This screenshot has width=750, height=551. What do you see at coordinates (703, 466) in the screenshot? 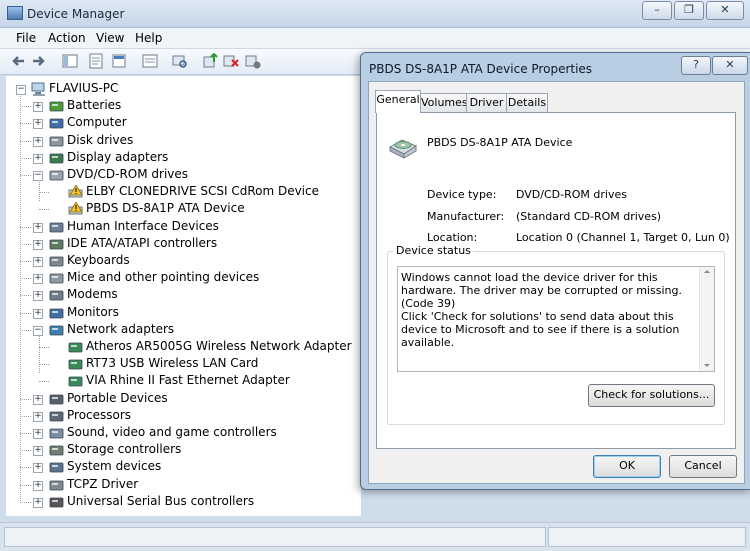
I see `cancel-button: Cancel` at bounding box center [703, 466].